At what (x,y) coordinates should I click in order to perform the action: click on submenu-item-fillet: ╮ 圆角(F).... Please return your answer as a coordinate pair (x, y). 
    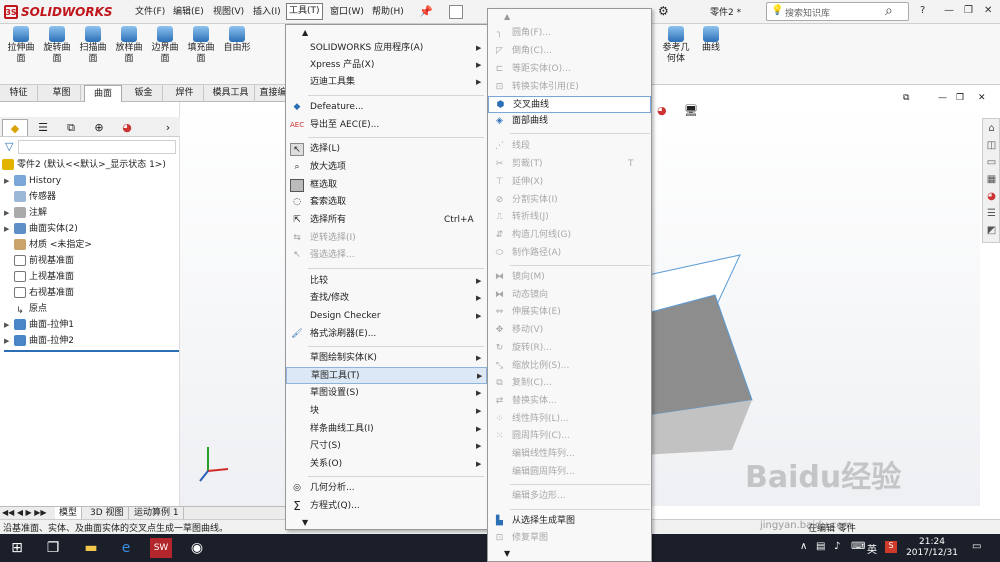
    Looking at the image, I should click on (569, 33).